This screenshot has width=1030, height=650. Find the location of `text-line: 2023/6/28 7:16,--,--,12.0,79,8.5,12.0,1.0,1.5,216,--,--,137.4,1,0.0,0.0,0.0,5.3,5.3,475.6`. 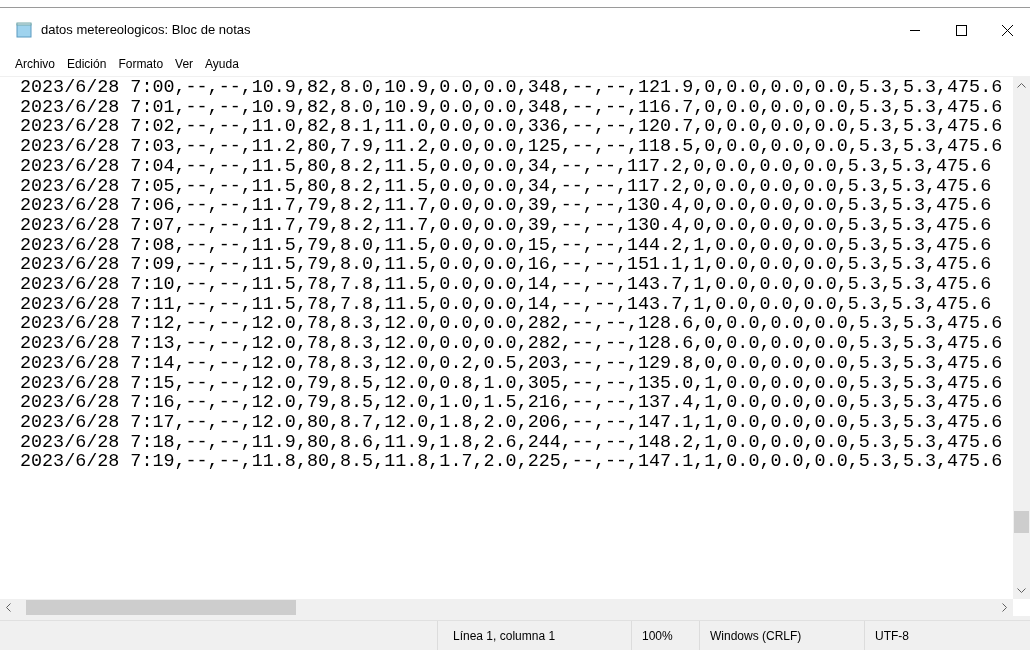

text-line: 2023/6/28 7:16,--,--,12.0,79,8.5,12.0,1.0,1.5,216,--,--,137.4,1,0.0,0.0,0.0,5.3,5.3,475.6 is located at coordinates (511, 403).